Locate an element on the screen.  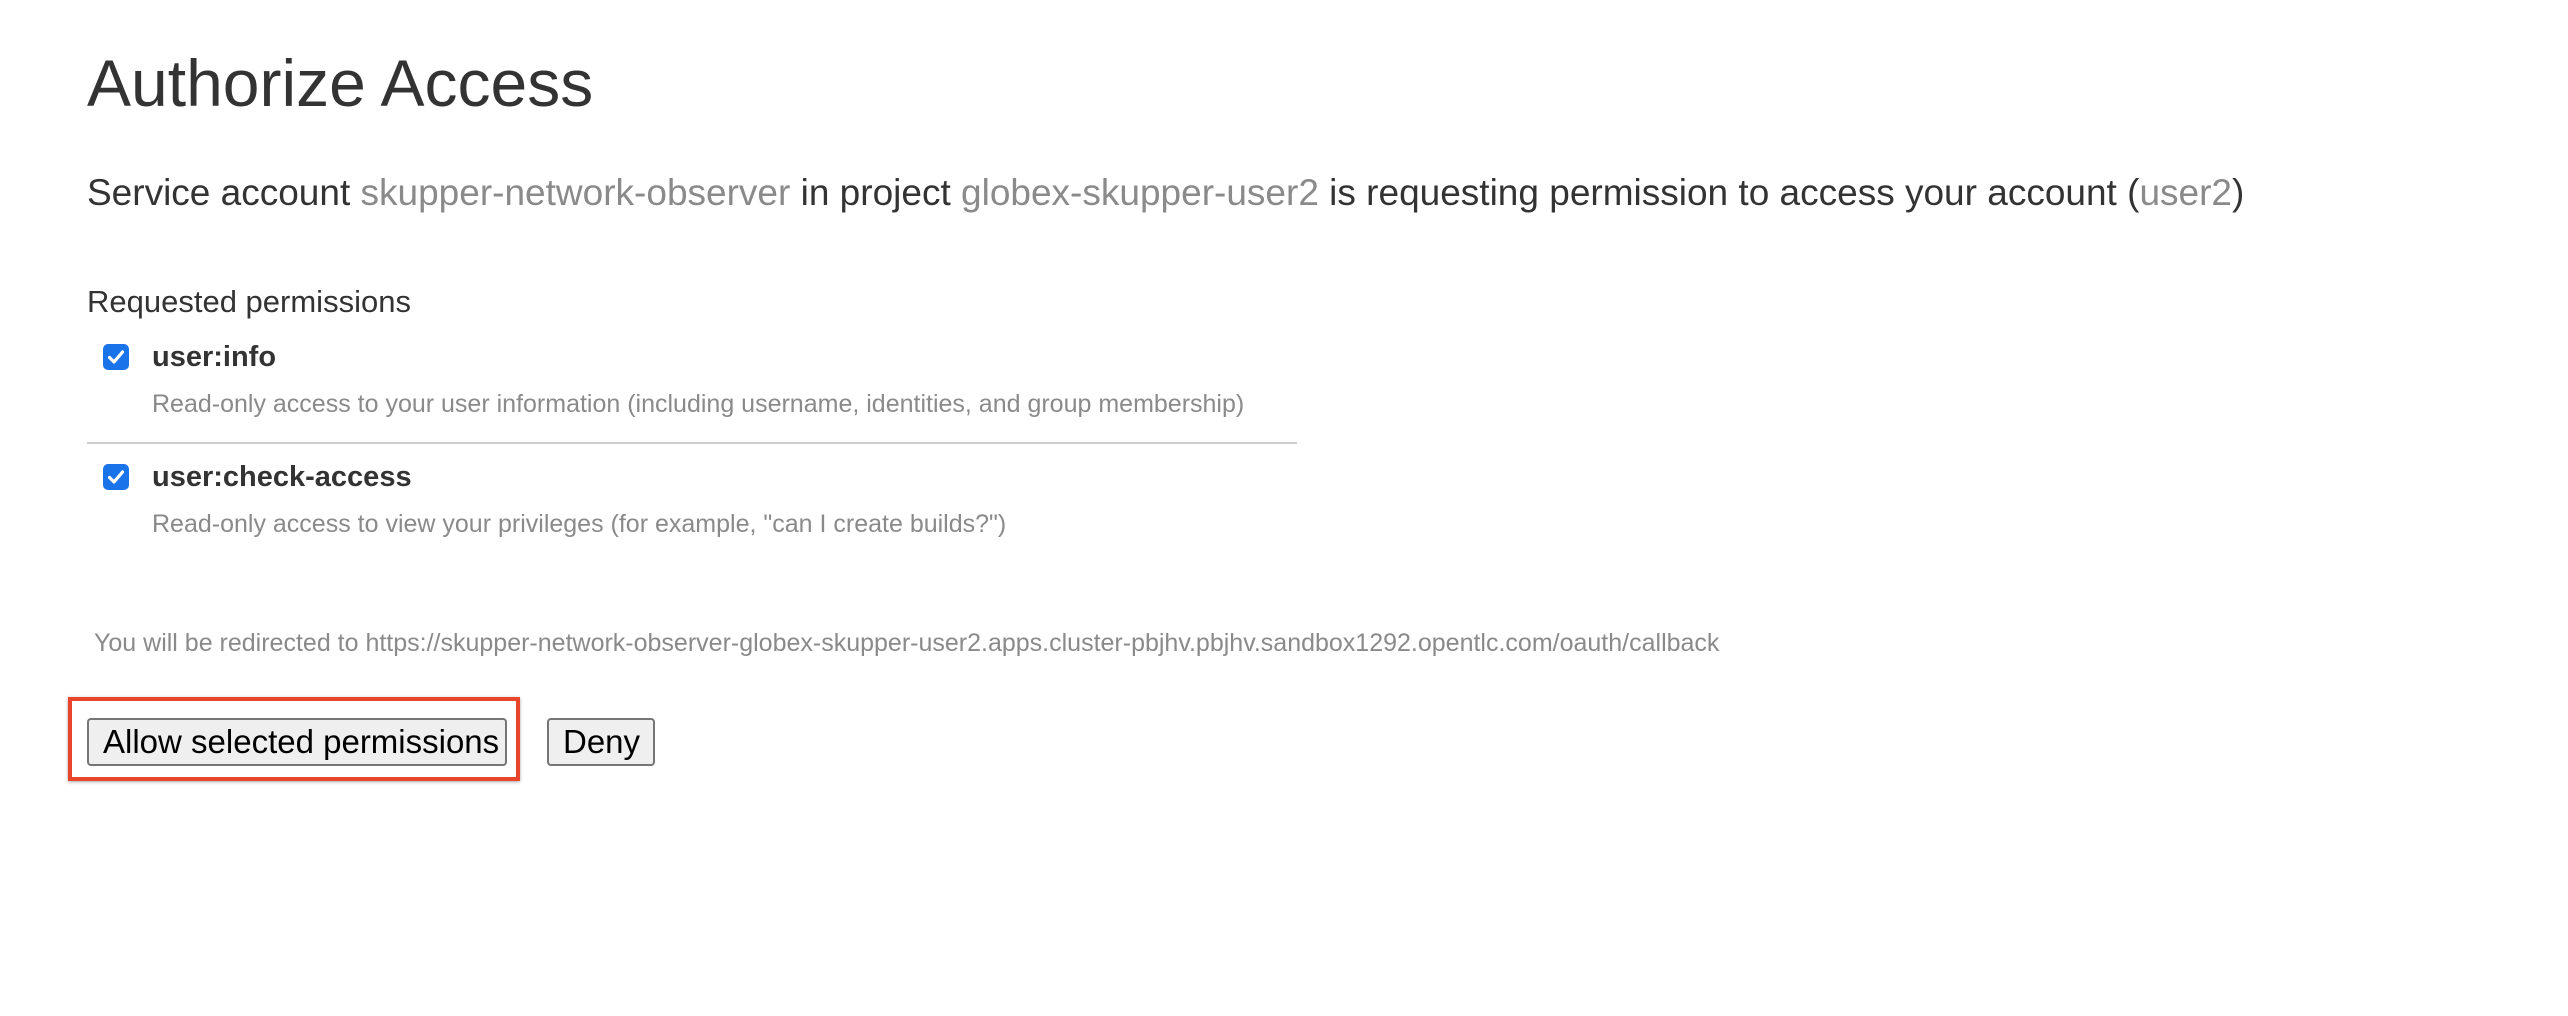
permission-checkbox-user-info is located at coordinates (116, 357).